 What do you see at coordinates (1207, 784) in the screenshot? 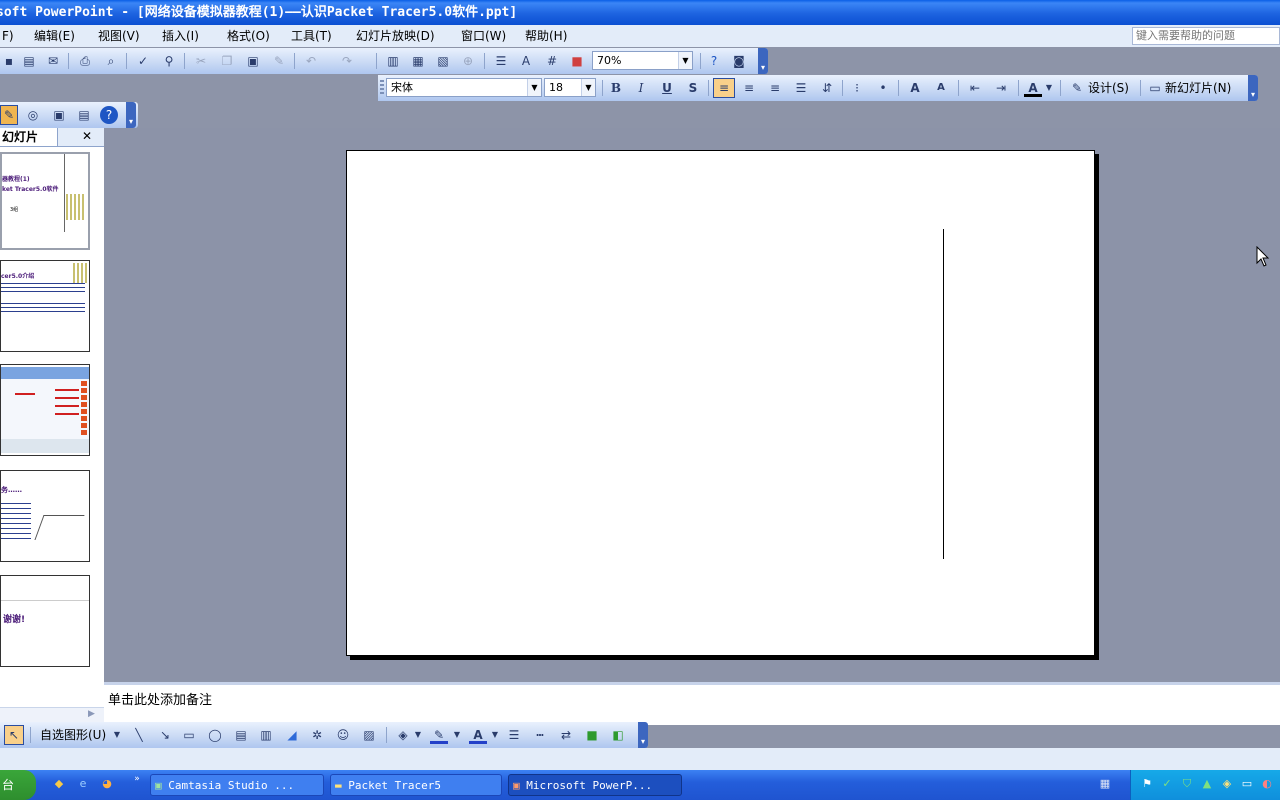
I see `antivirus-icon: ▲` at bounding box center [1207, 784].